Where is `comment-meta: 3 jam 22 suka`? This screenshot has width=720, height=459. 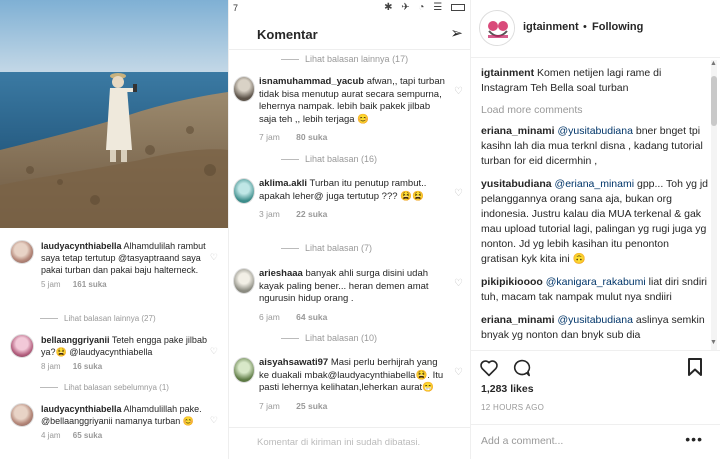
comment-meta: 3 jam 22 suka is located at coordinates (352, 214).